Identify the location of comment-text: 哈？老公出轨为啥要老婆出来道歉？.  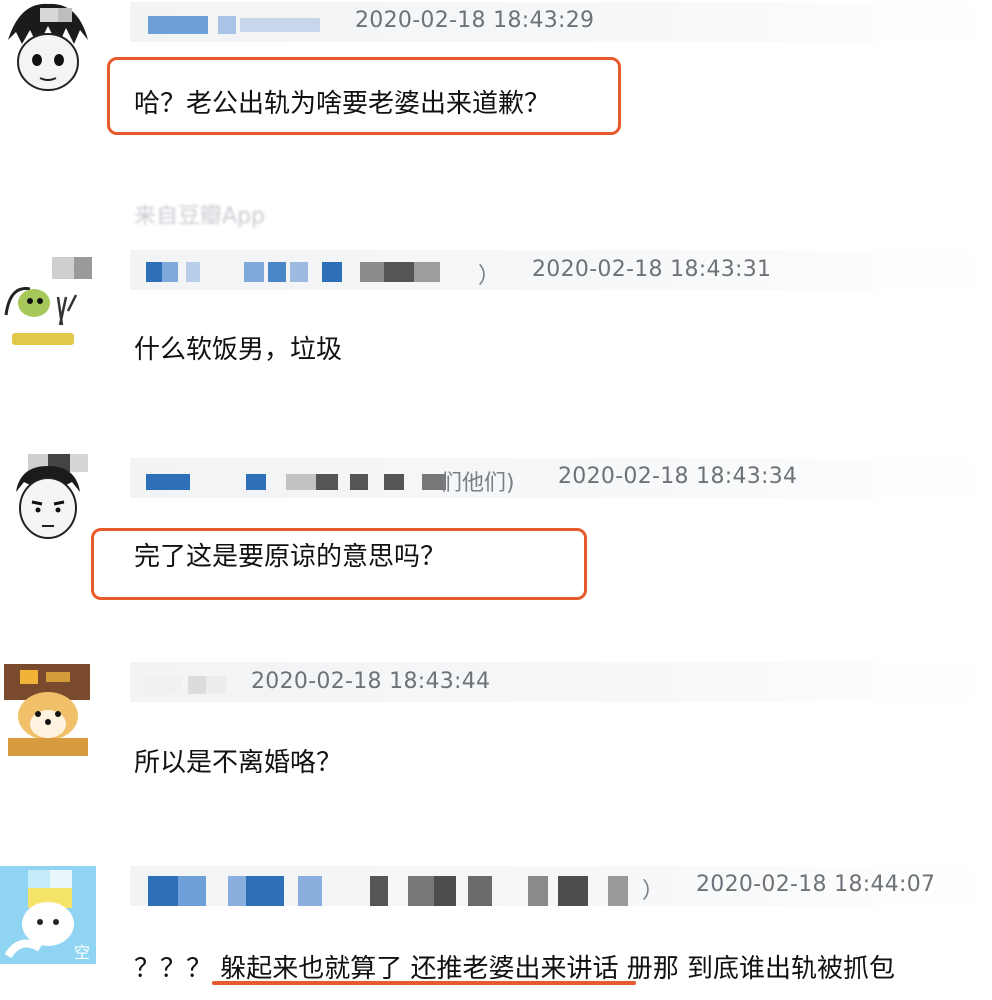
(342, 104).